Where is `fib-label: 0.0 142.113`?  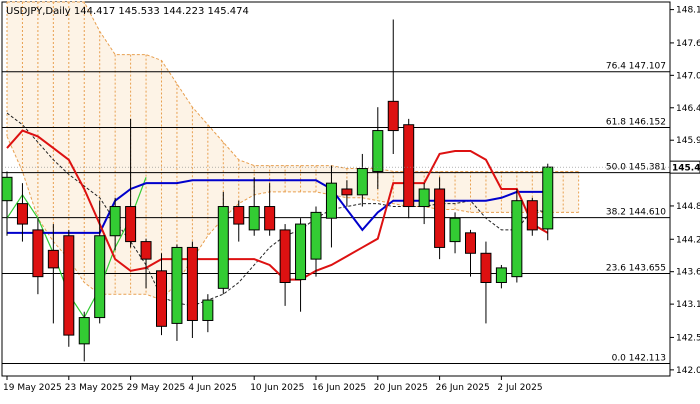 fib-label: 0.0 142.113 is located at coordinates (639, 359).